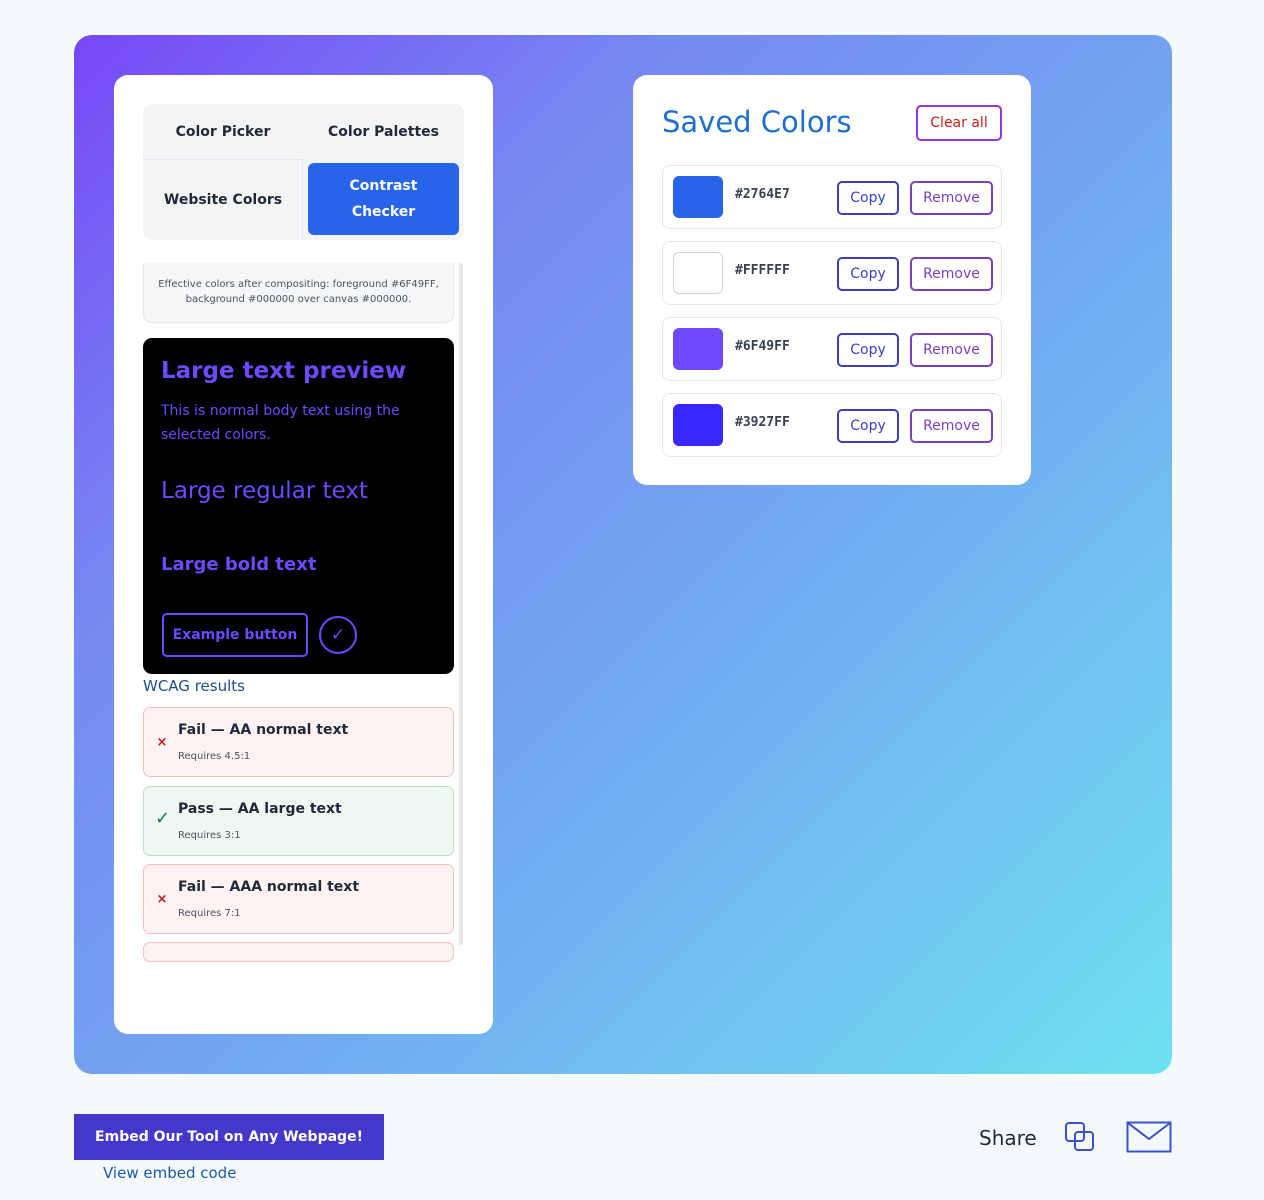 The height and width of the screenshot is (1200, 1264). I want to click on mail-icon, so click(1149, 1137).